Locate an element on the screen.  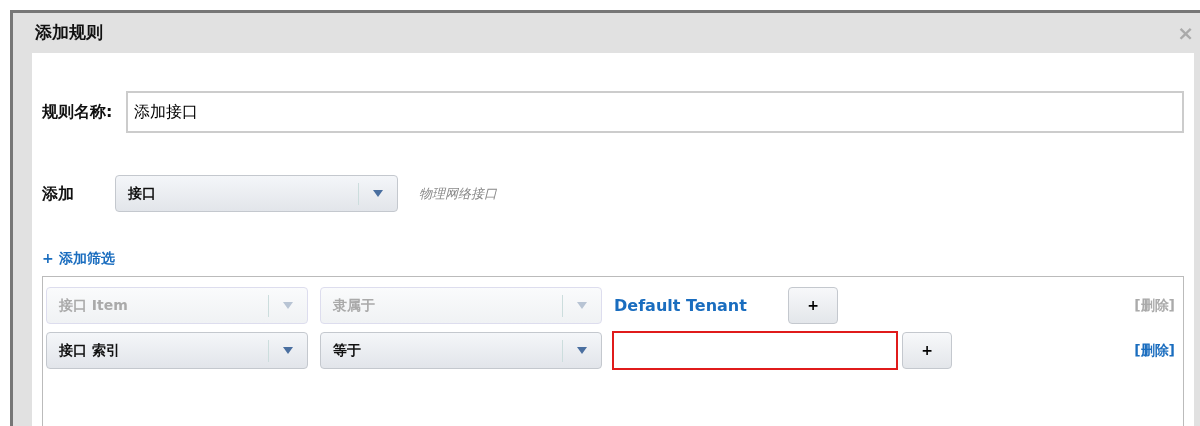
field-label: 规则名称: is located at coordinates (77, 112).